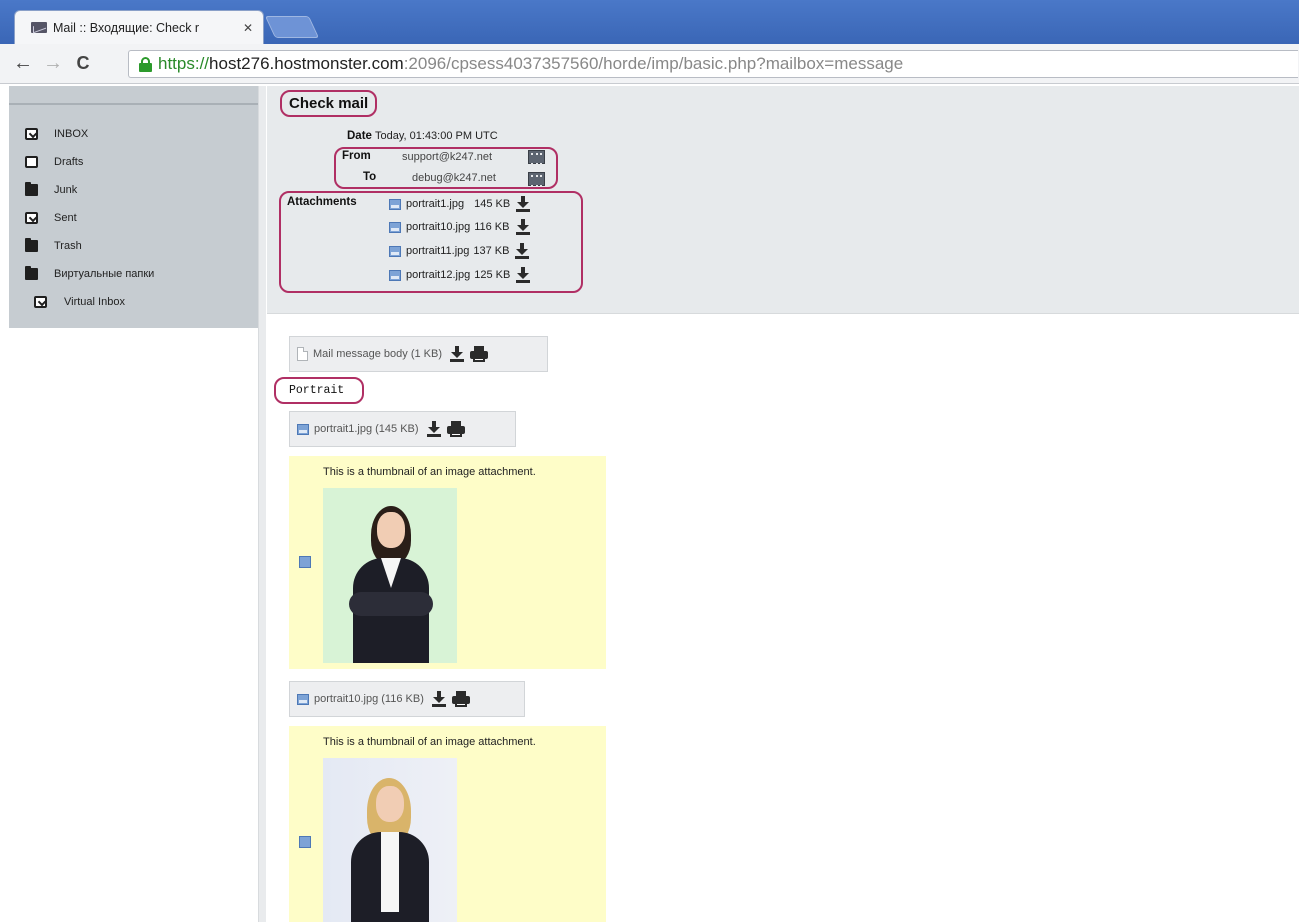  I want to click on document-icon, so click(302, 354).